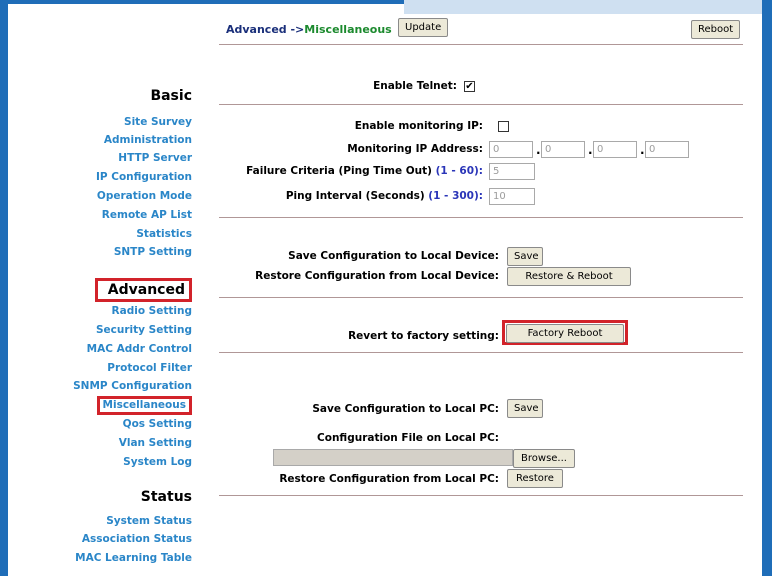 The width and height of the screenshot is (772, 576). What do you see at coordinates (525, 256) in the screenshot?
I see `save-local-device-button: Save` at bounding box center [525, 256].